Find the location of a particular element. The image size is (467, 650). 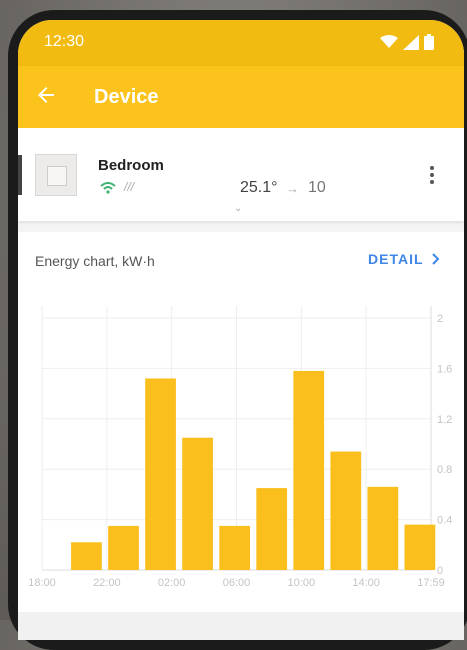

x-tick-label: 02:00 is located at coordinates (172, 583).